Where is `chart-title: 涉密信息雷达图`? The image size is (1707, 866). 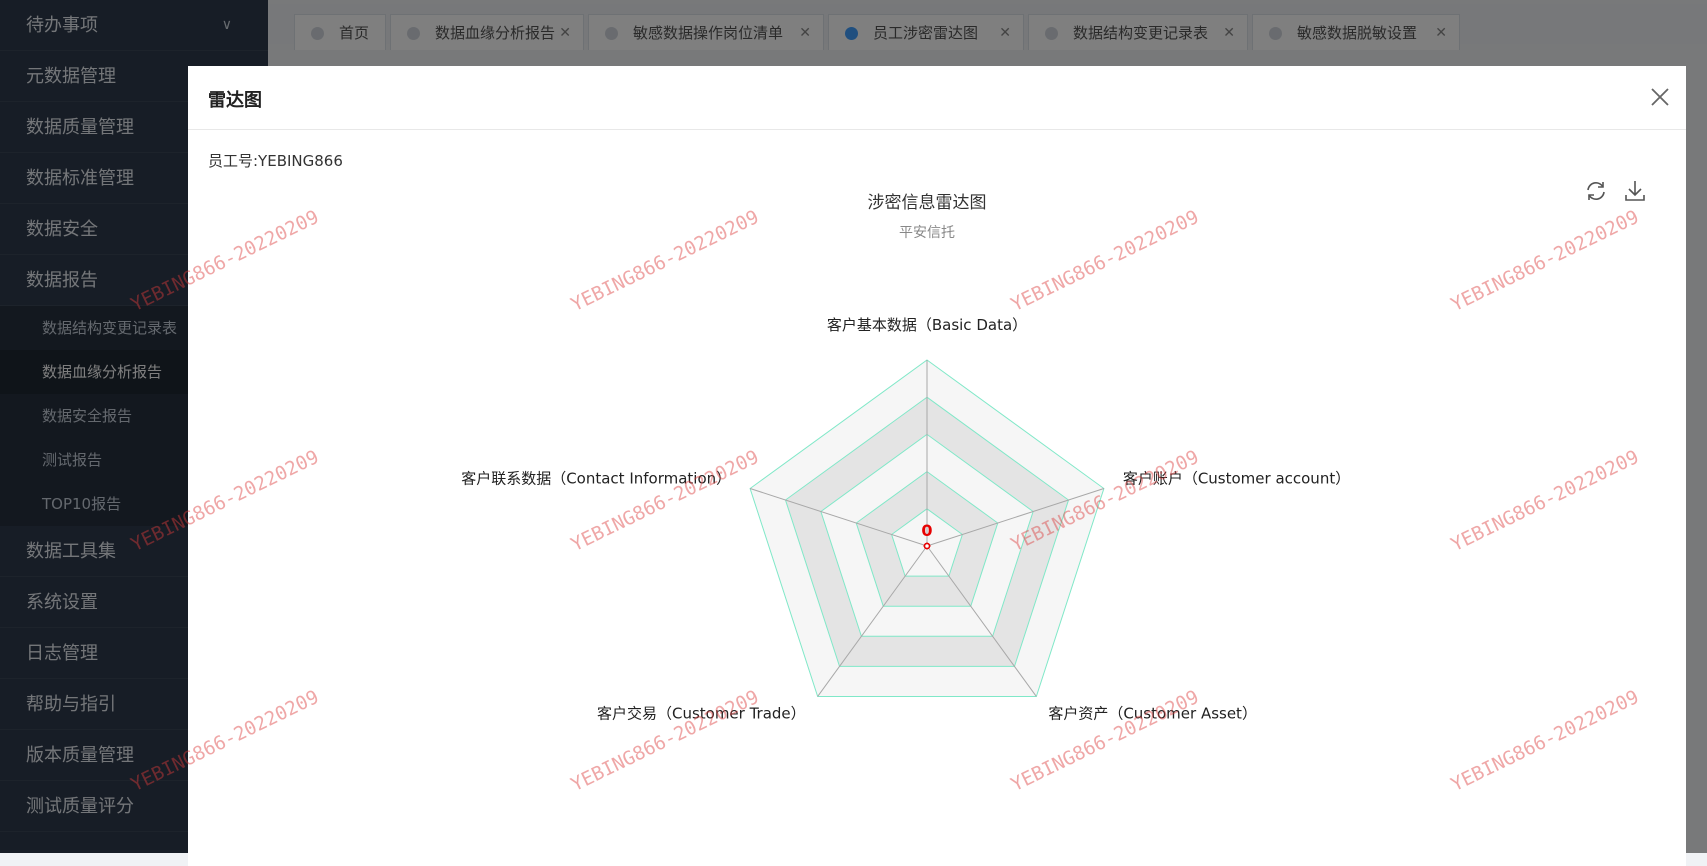
chart-title: 涉密信息雷达图 is located at coordinates (927, 203).